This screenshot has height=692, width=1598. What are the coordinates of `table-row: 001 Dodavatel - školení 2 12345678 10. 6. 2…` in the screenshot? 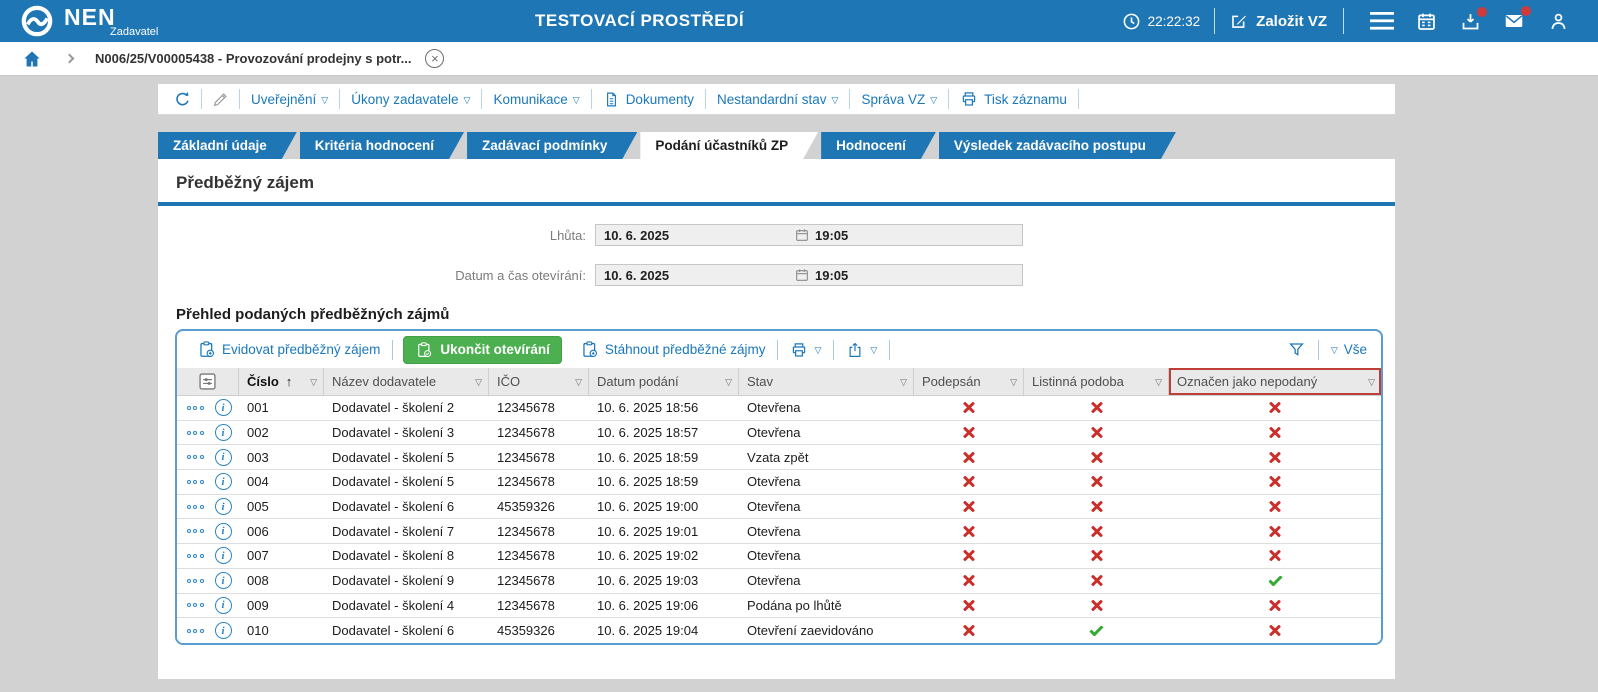 It's located at (779, 408).